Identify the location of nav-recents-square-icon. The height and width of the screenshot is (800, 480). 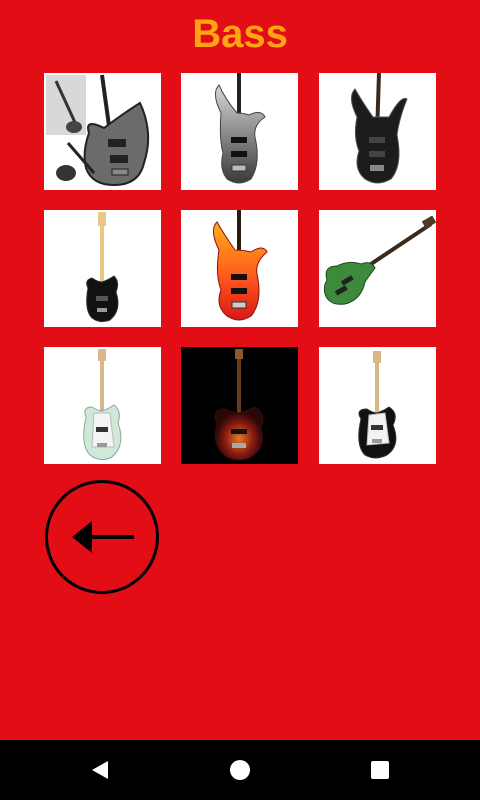
(380, 770).